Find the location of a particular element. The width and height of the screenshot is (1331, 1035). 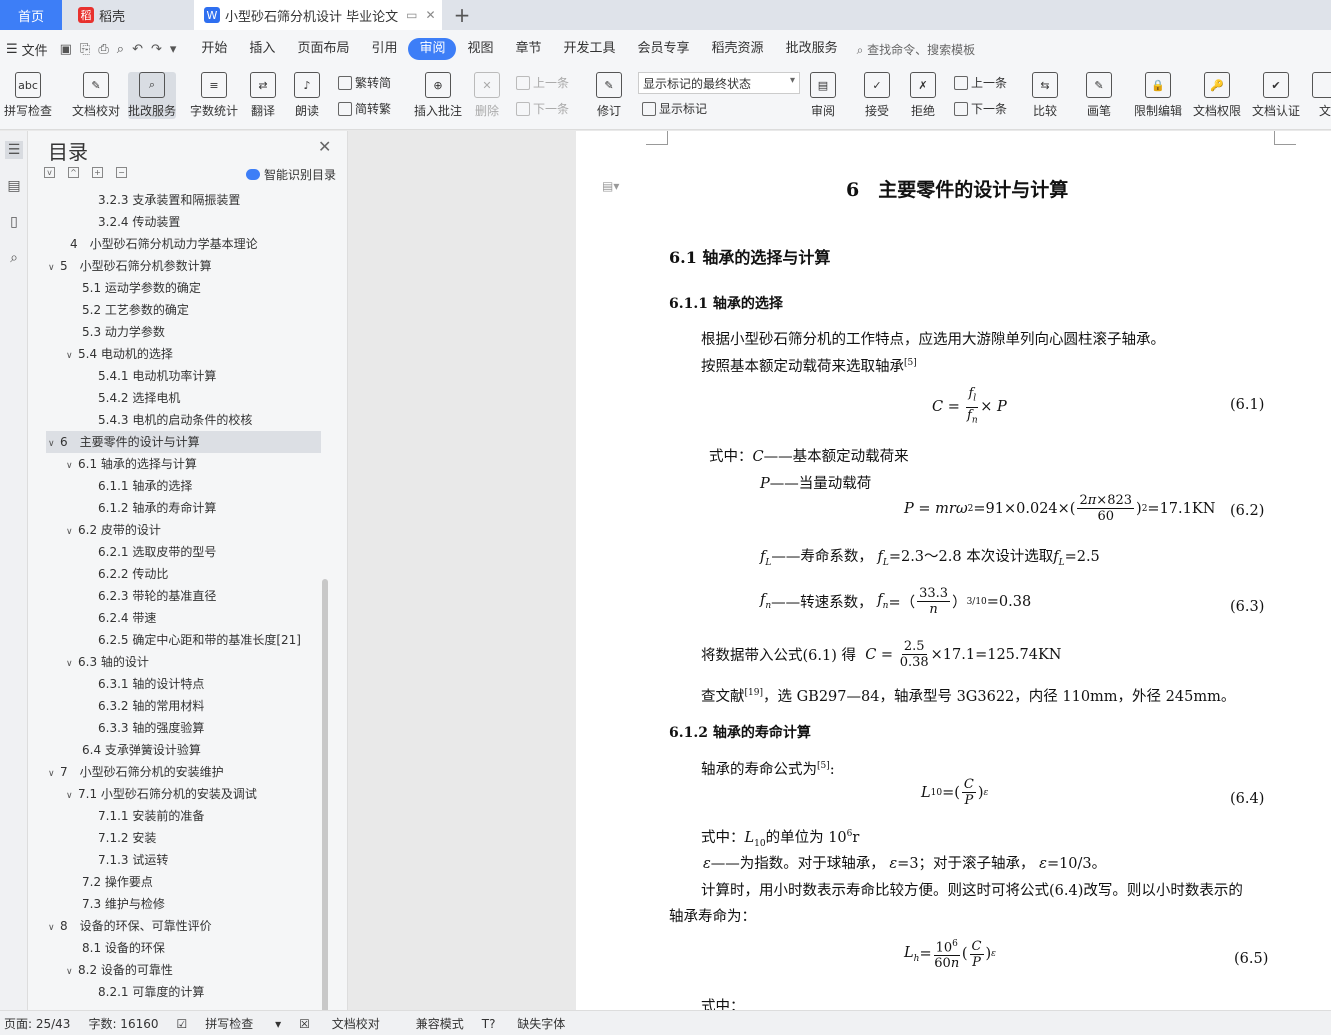

toc-item: 7.1.2 安装 is located at coordinates (178, 838).